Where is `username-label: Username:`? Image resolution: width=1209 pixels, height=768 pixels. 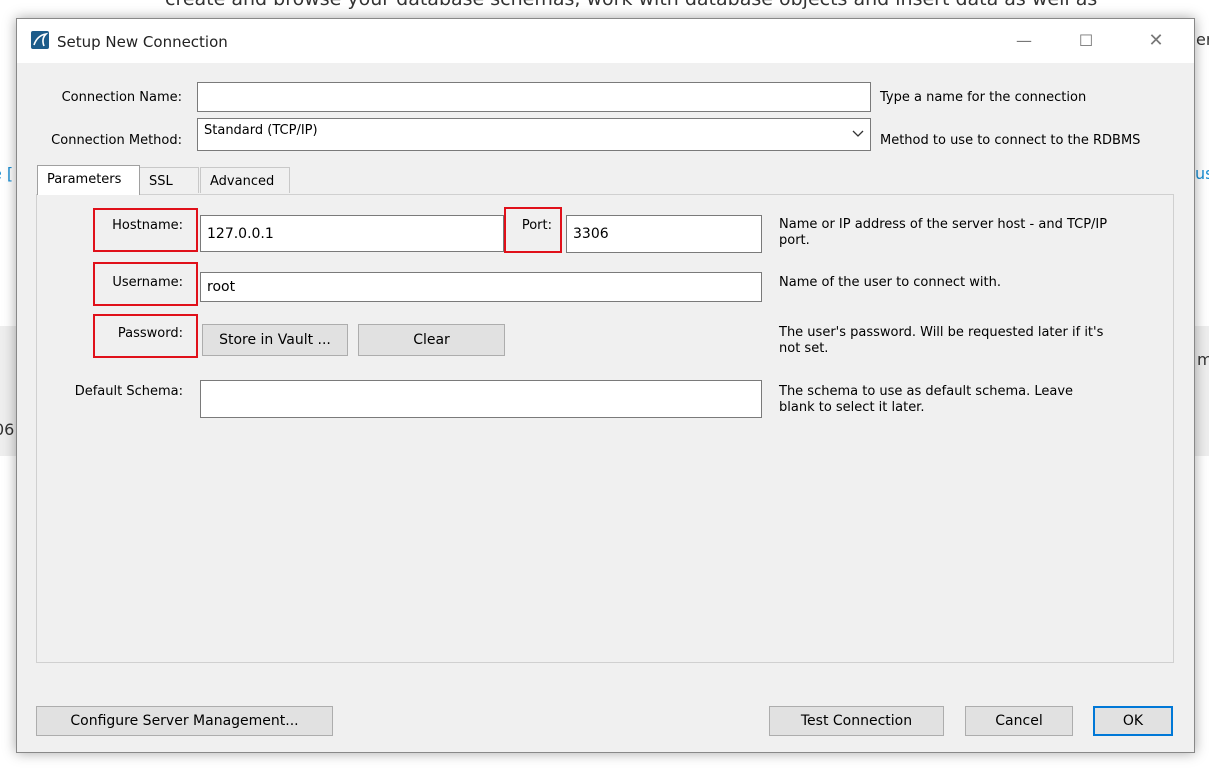 username-label: Username: is located at coordinates (147, 282).